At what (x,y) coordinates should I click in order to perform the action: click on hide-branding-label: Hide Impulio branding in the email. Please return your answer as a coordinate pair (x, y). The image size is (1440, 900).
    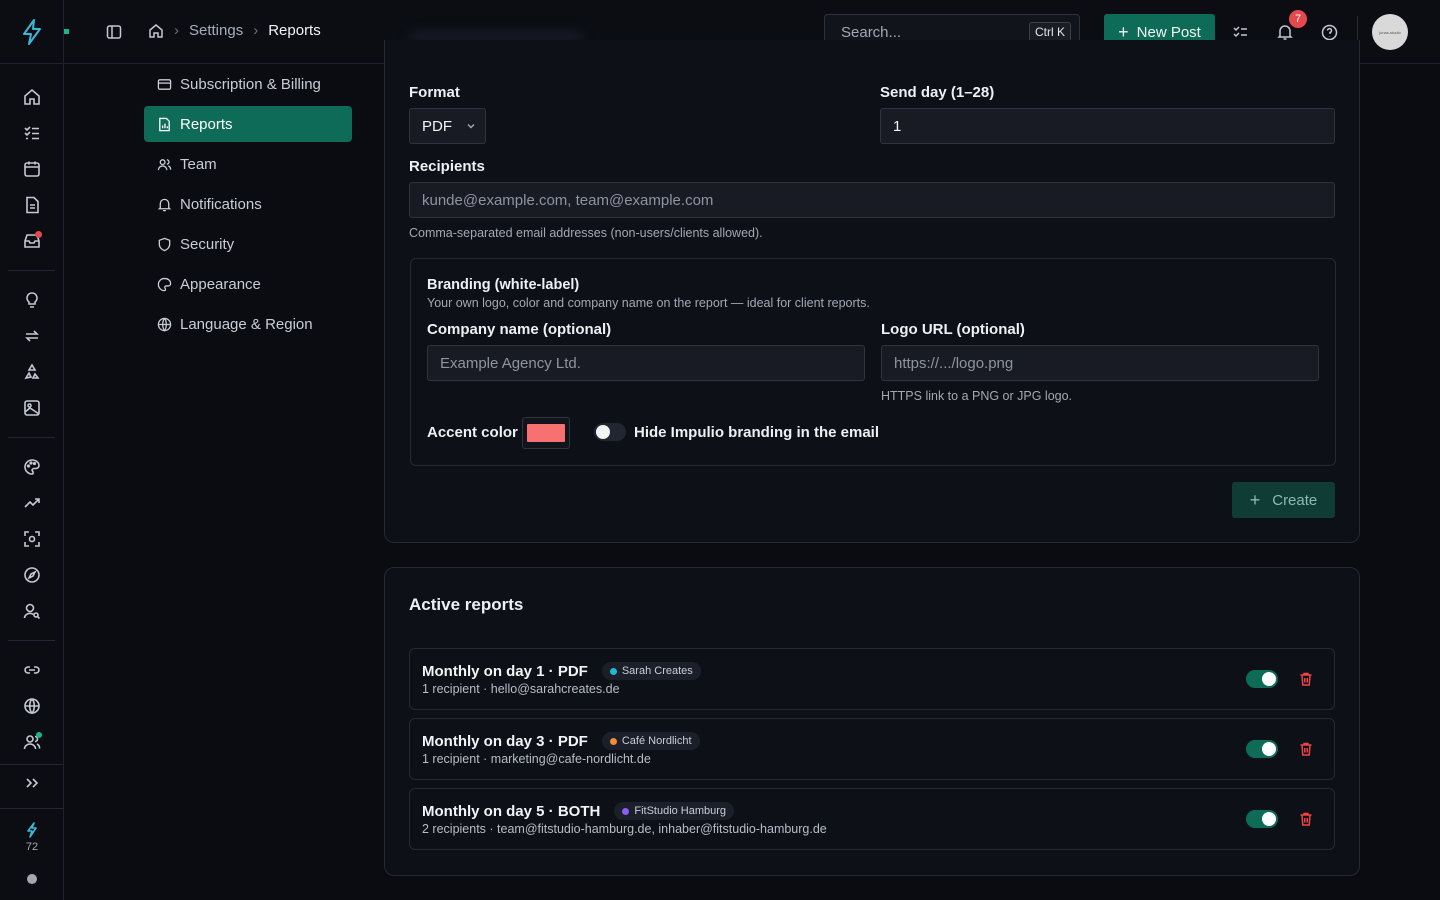
    Looking at the image, I should click on (757, 432).